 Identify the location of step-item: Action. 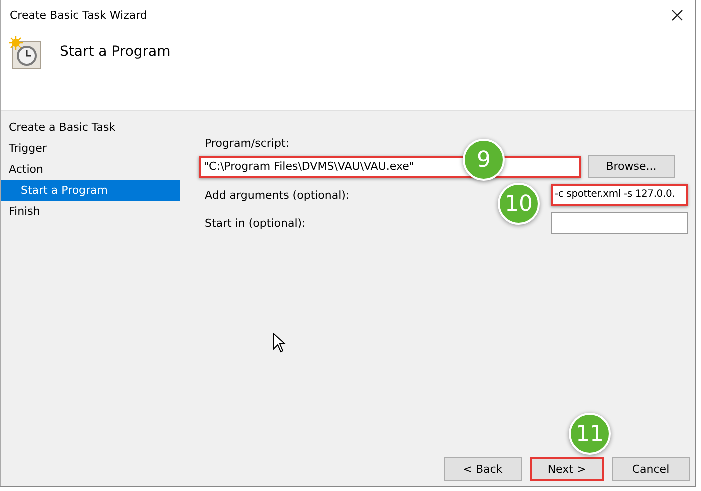
(90, 169).